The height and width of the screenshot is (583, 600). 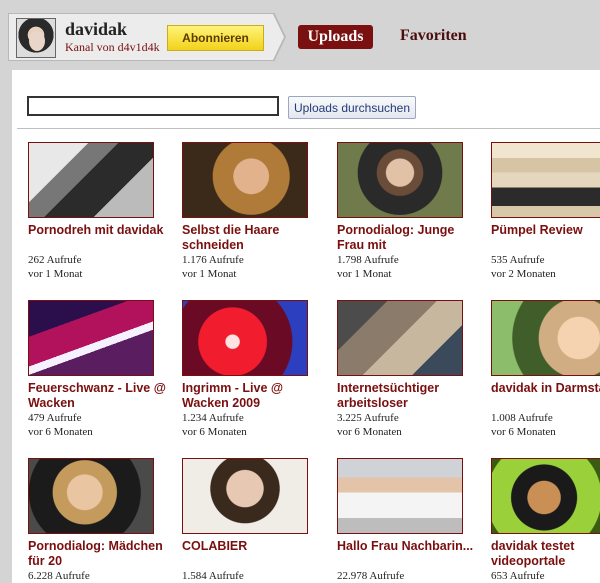 What do you see at coordinates (518, 576) in the screenshot?
I see `video-views: 653 Aufrufe` at bounding box center [518, 576].